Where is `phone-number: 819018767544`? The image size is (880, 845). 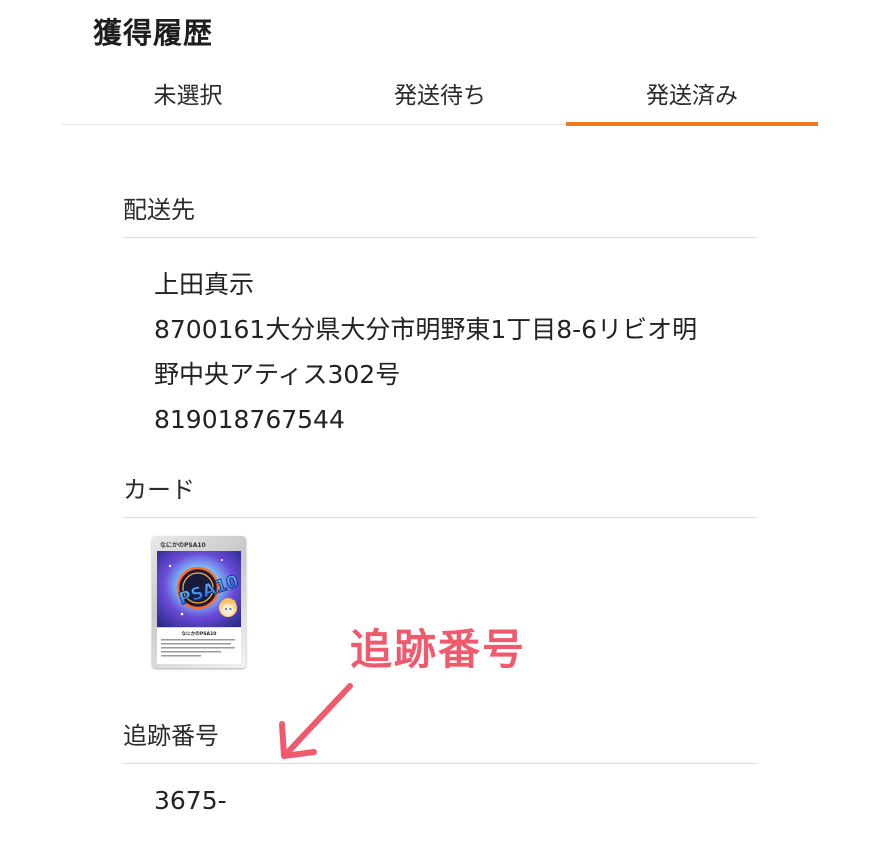 phone-number: 819018767544 is located at coordinates (249, 419).